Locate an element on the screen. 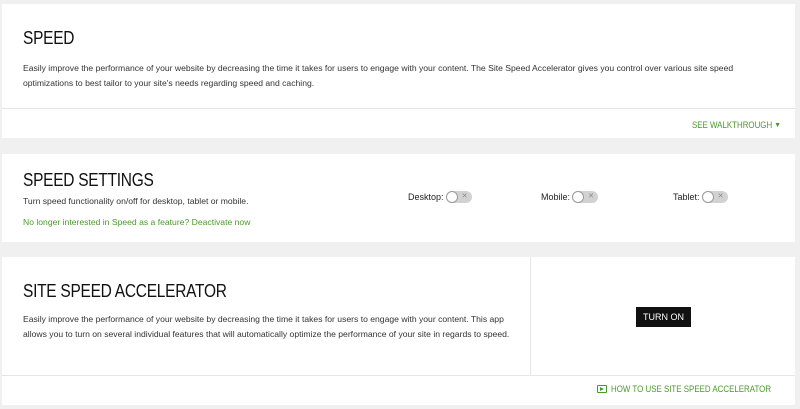 The image size is (800, 409). accelerator-column-divider is located at coordinates (530, 316).